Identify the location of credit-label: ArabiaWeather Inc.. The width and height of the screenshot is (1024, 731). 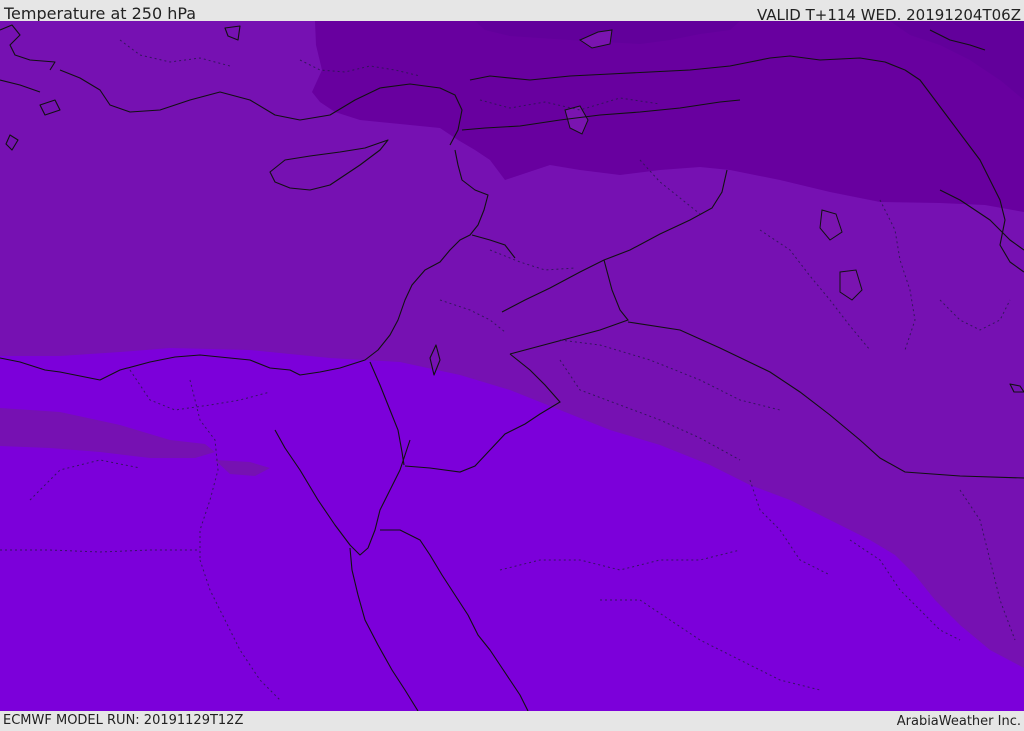
(958, 721).